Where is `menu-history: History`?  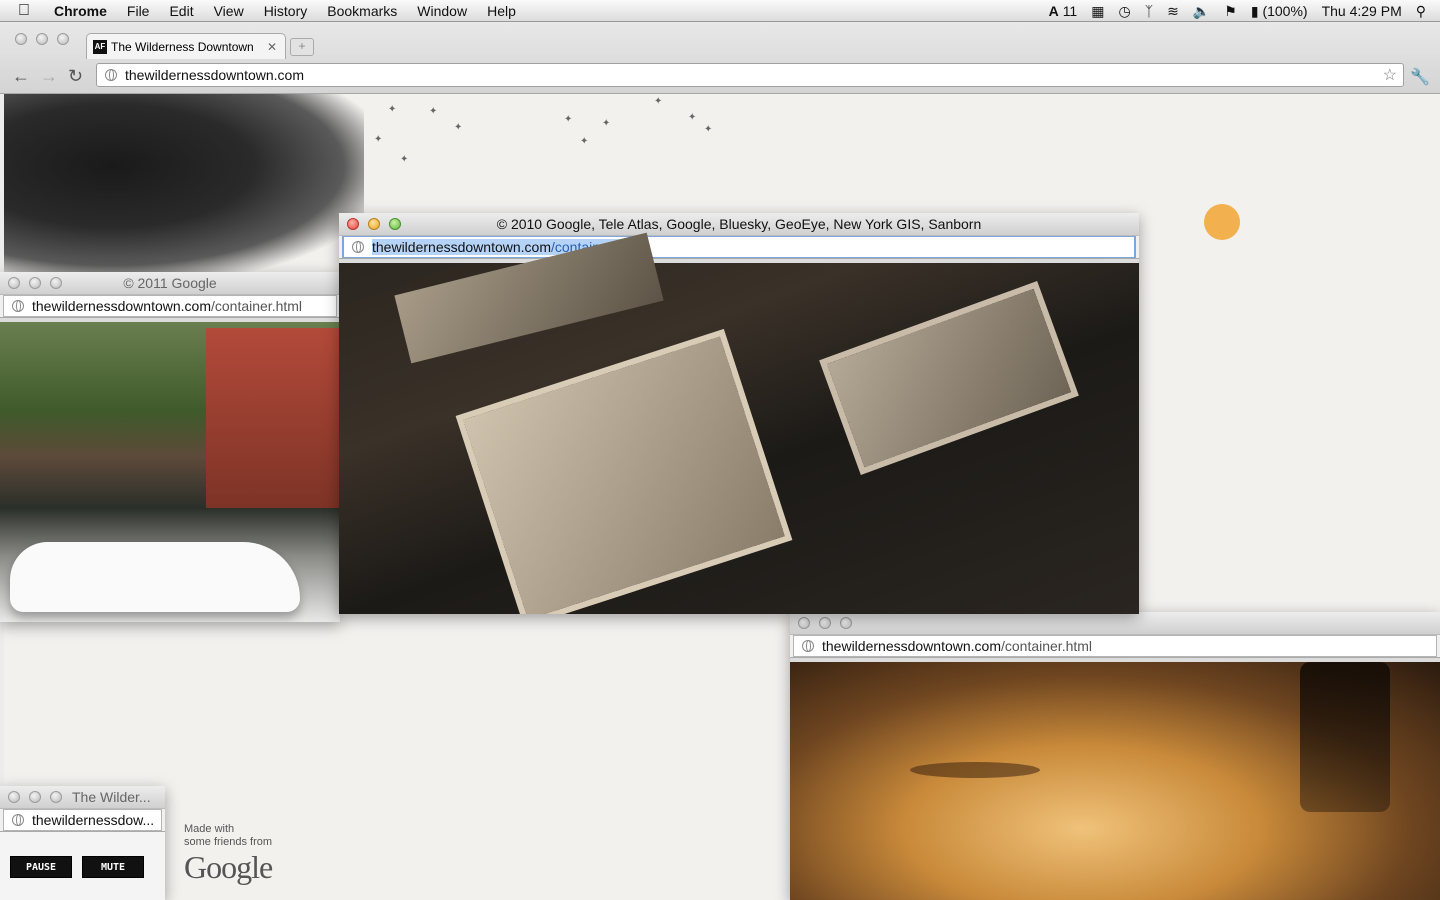
menu-history: History is located at coordinates (286, 11).